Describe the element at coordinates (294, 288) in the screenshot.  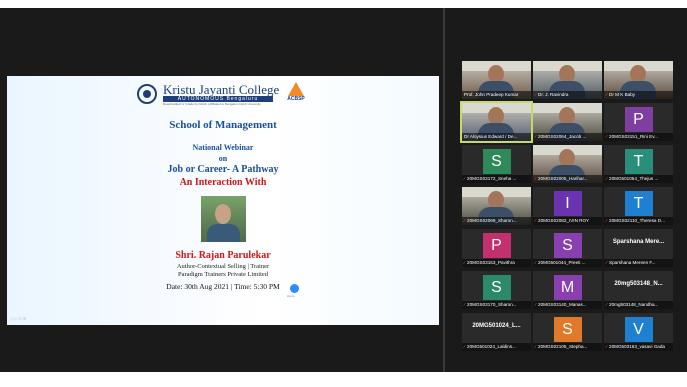
I see `zoom-logo-icon` at that location.